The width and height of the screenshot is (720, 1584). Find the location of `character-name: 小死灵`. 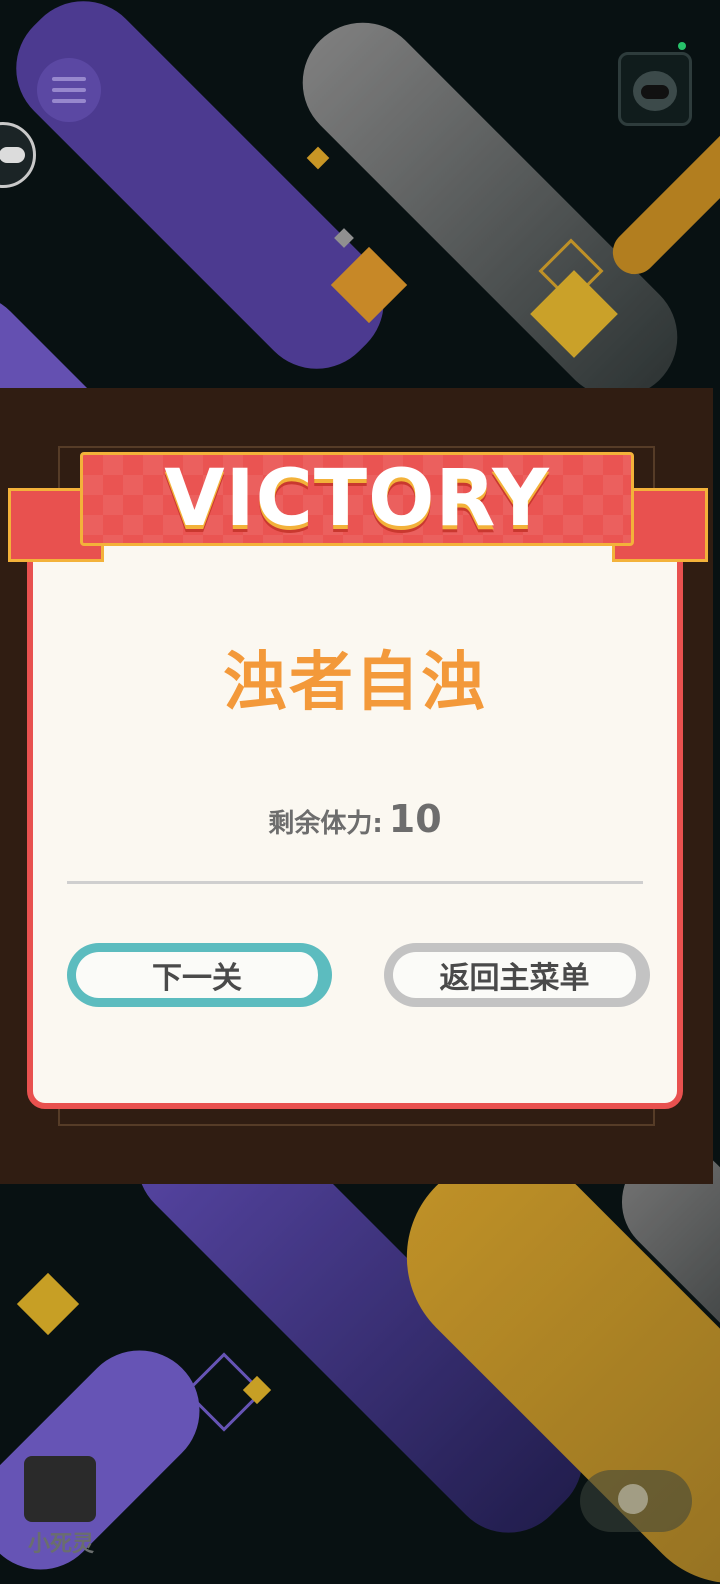

character-name: 小死灵 is located at coordinates (61, 1544).